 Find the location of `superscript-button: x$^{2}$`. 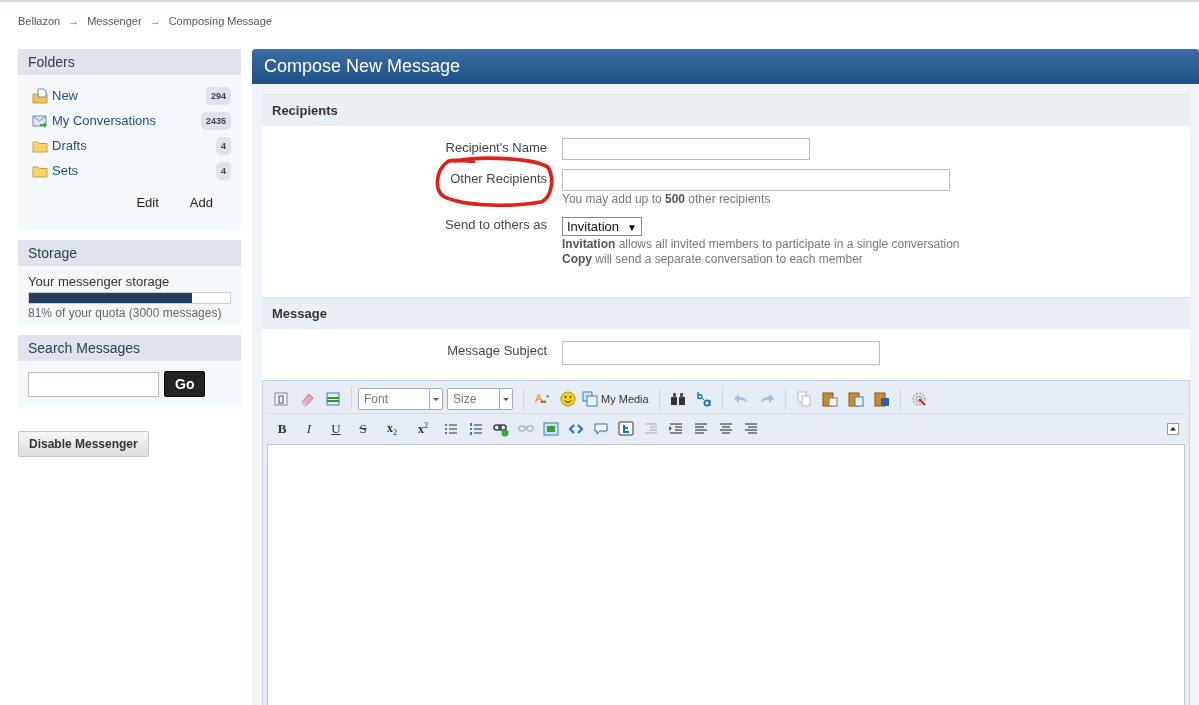

superscript-button: x$^{2}$ is located at coordinates (423, 429).